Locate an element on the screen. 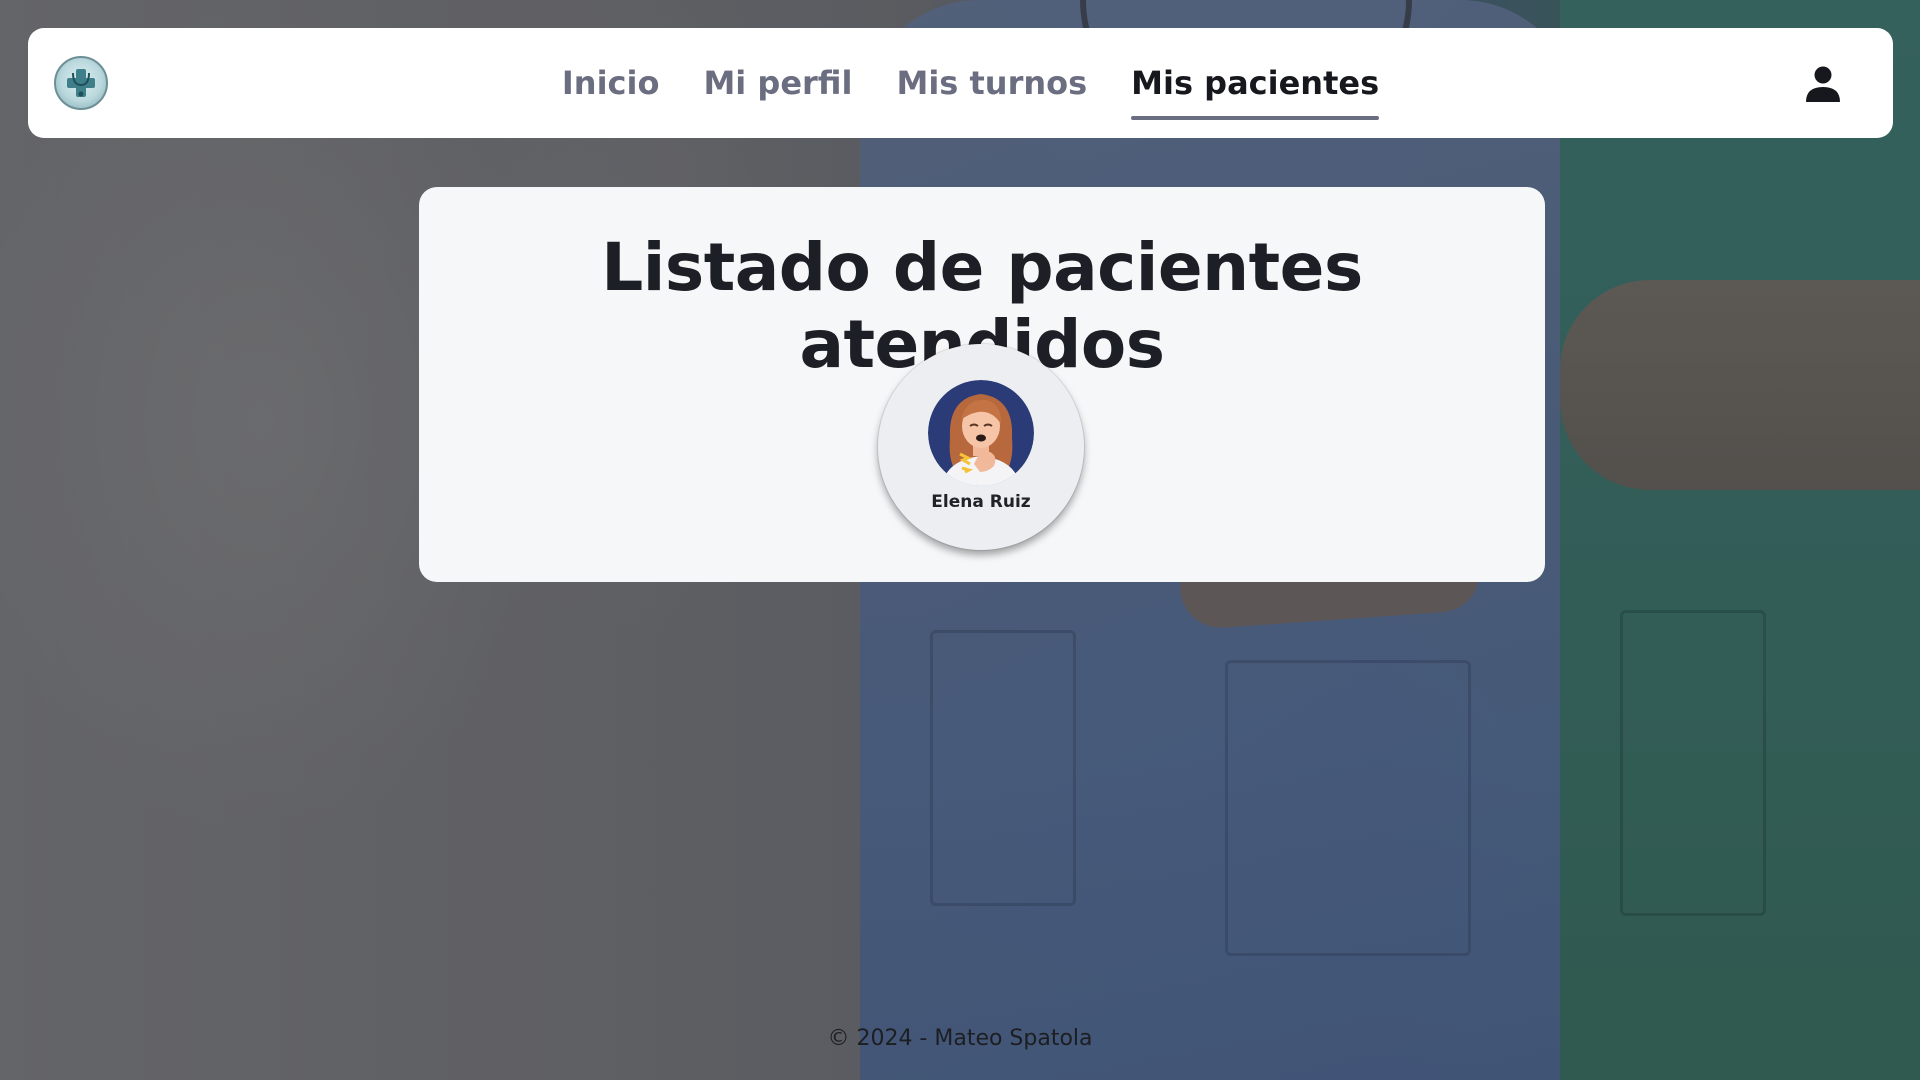  nav-link-inicio: Inicio is located at coordinates (611, 83).